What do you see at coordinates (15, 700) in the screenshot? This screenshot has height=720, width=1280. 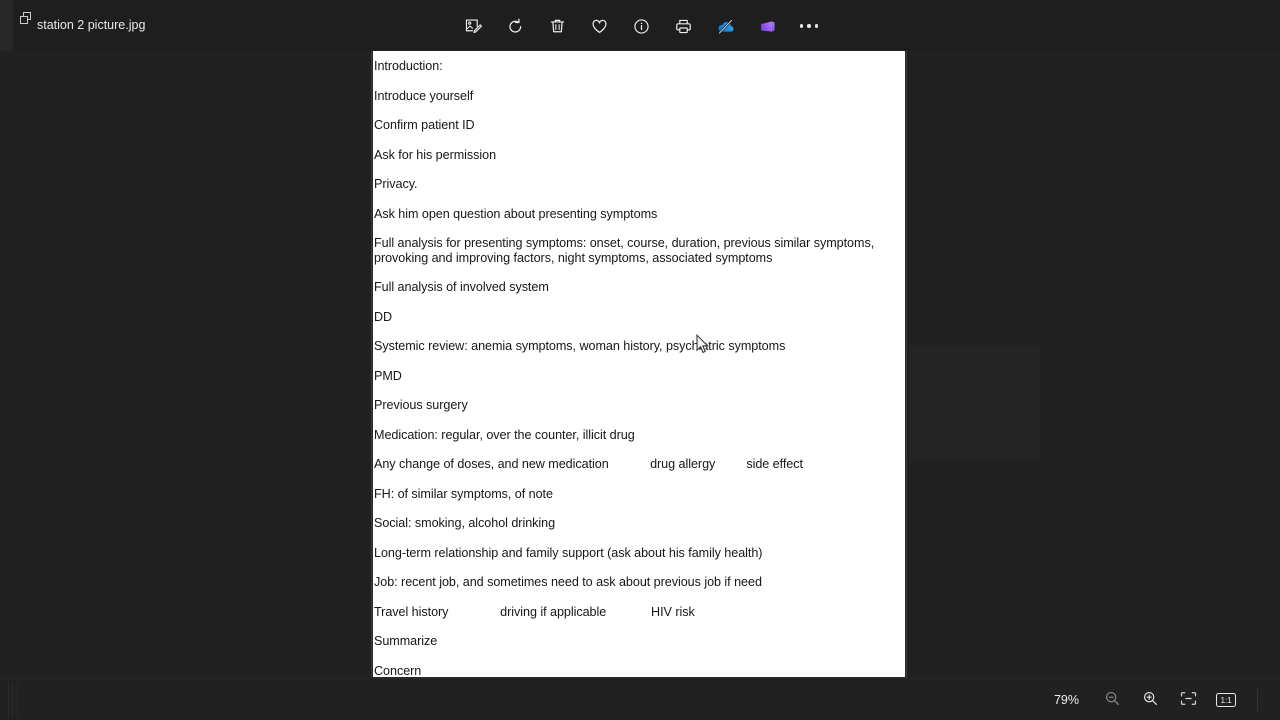 I see `status-bar-left-marks` at bounding box center [15, 700].